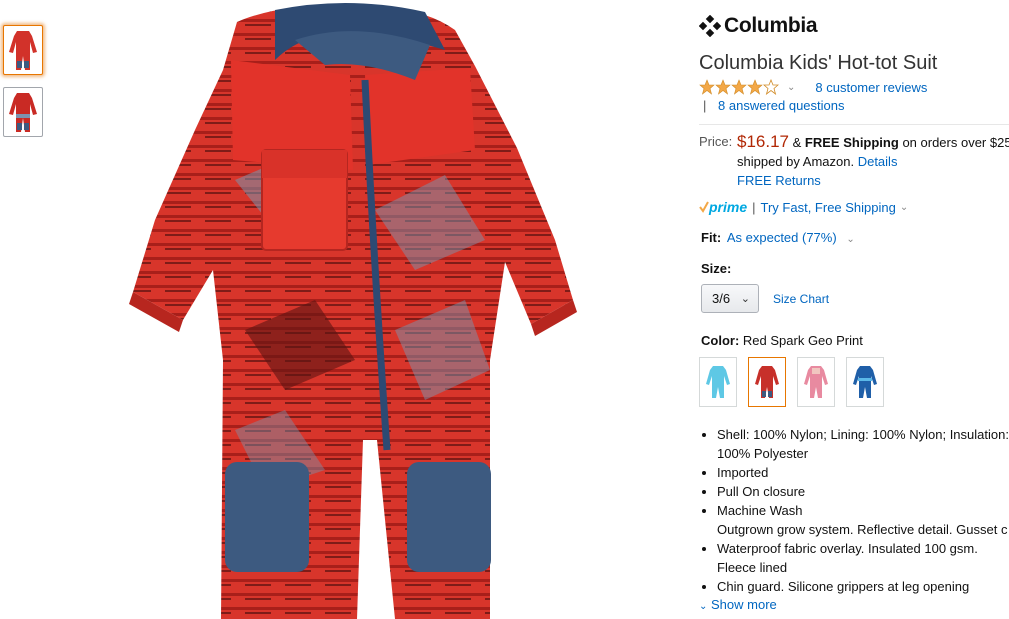 This screenshot has width=1009, height=619. I want to click on feature-bullet: Imported, so click(863, 472).